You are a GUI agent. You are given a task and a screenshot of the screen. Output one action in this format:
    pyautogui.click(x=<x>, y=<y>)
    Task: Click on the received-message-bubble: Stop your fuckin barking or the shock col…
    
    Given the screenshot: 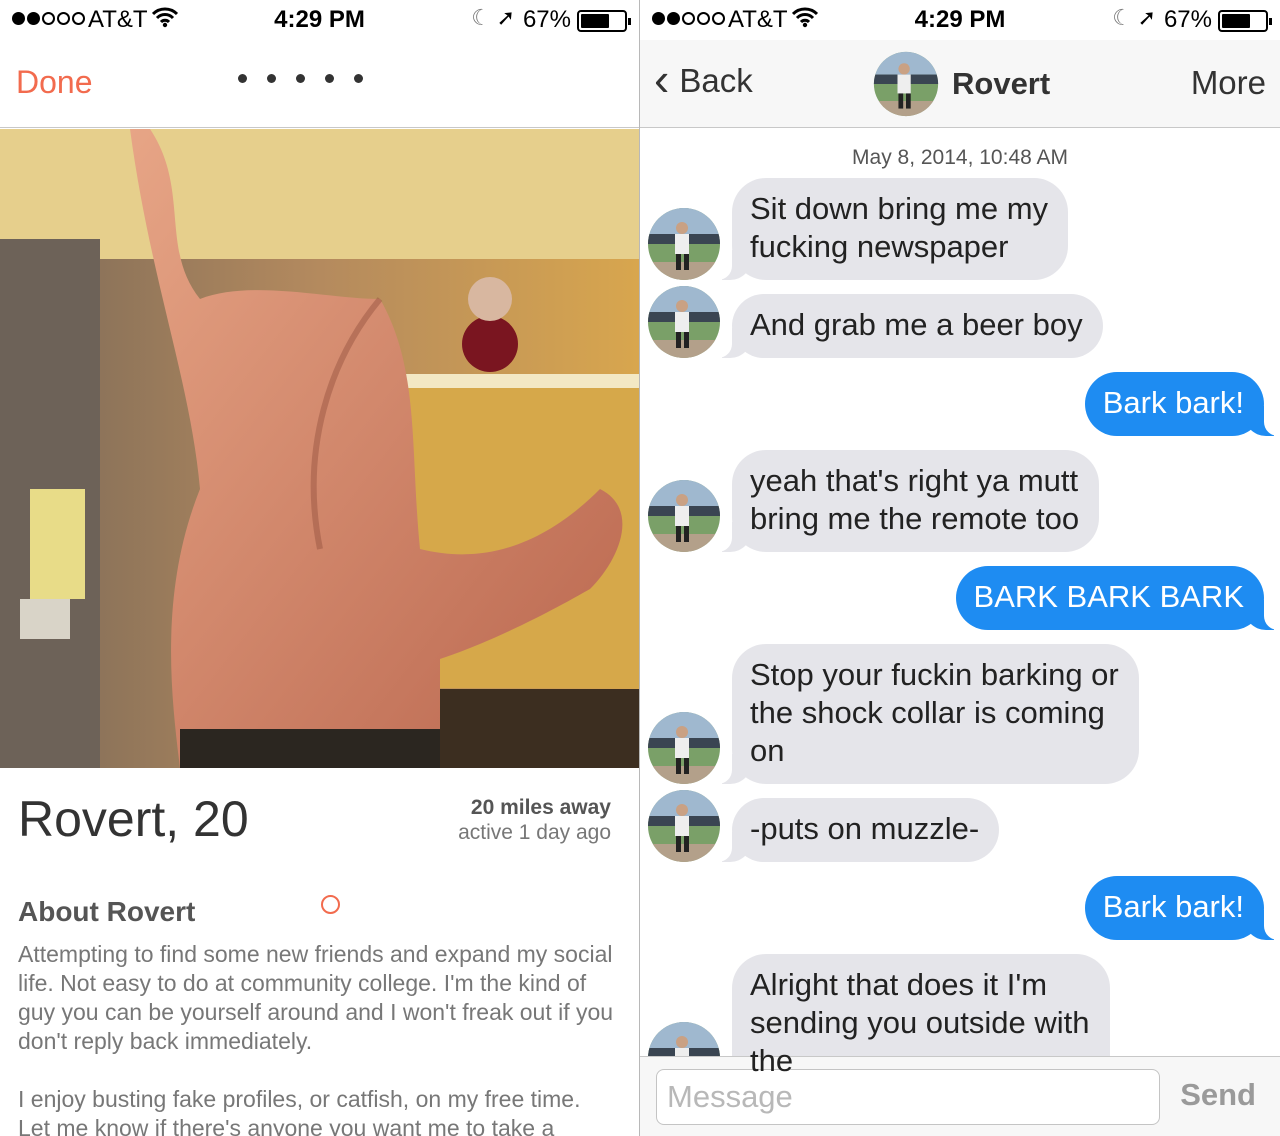 What is the action you would take?
    pyautogui.click(x=925, y=714)
    